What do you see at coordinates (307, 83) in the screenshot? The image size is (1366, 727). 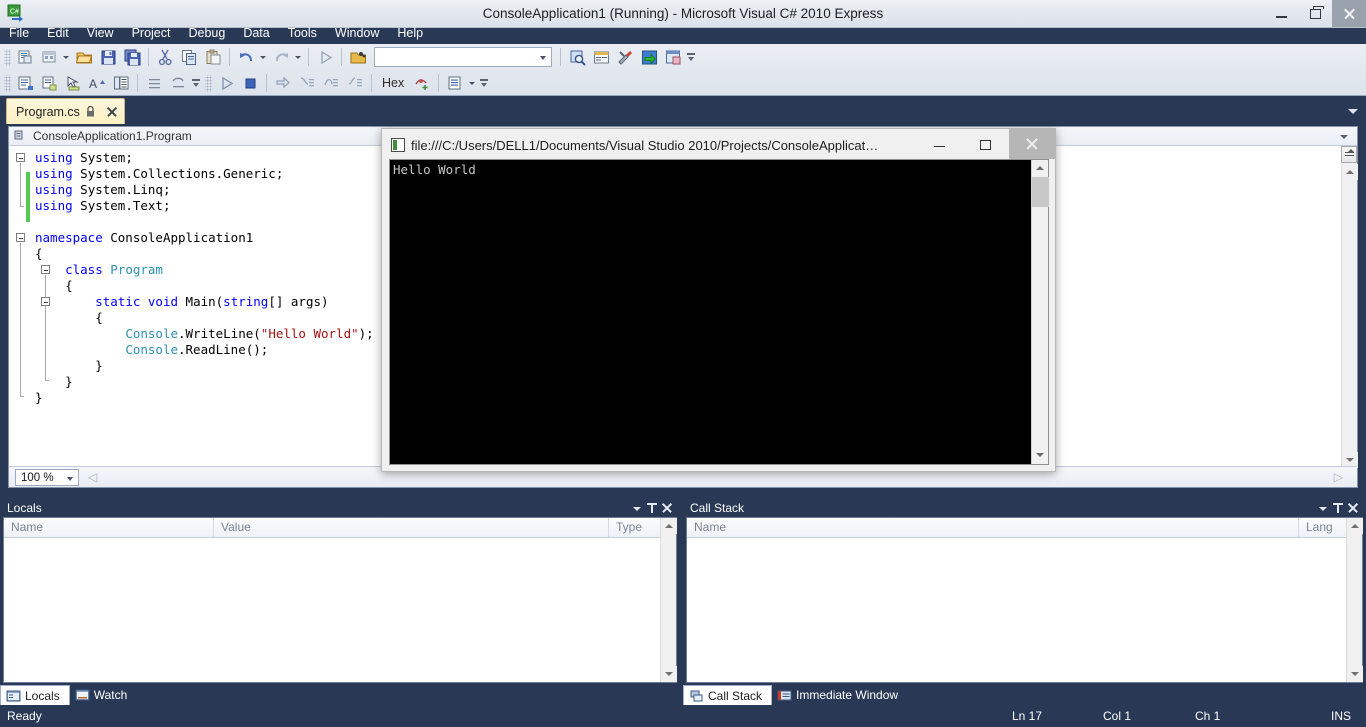 I see `step-into-button` at bounding box center [307, 83].